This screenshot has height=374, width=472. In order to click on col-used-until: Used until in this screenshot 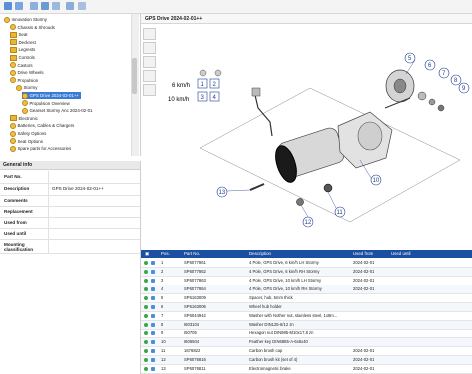, I will do `click(401, 254)`.